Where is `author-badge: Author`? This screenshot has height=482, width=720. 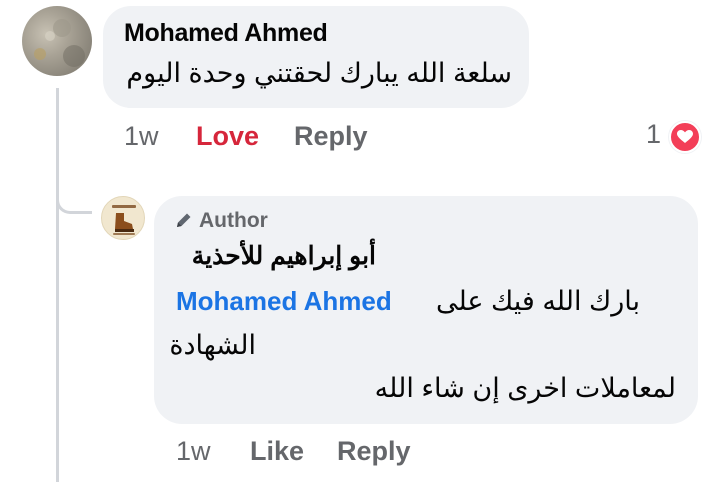 author-badge: Author is located at coordinates (221, 222).